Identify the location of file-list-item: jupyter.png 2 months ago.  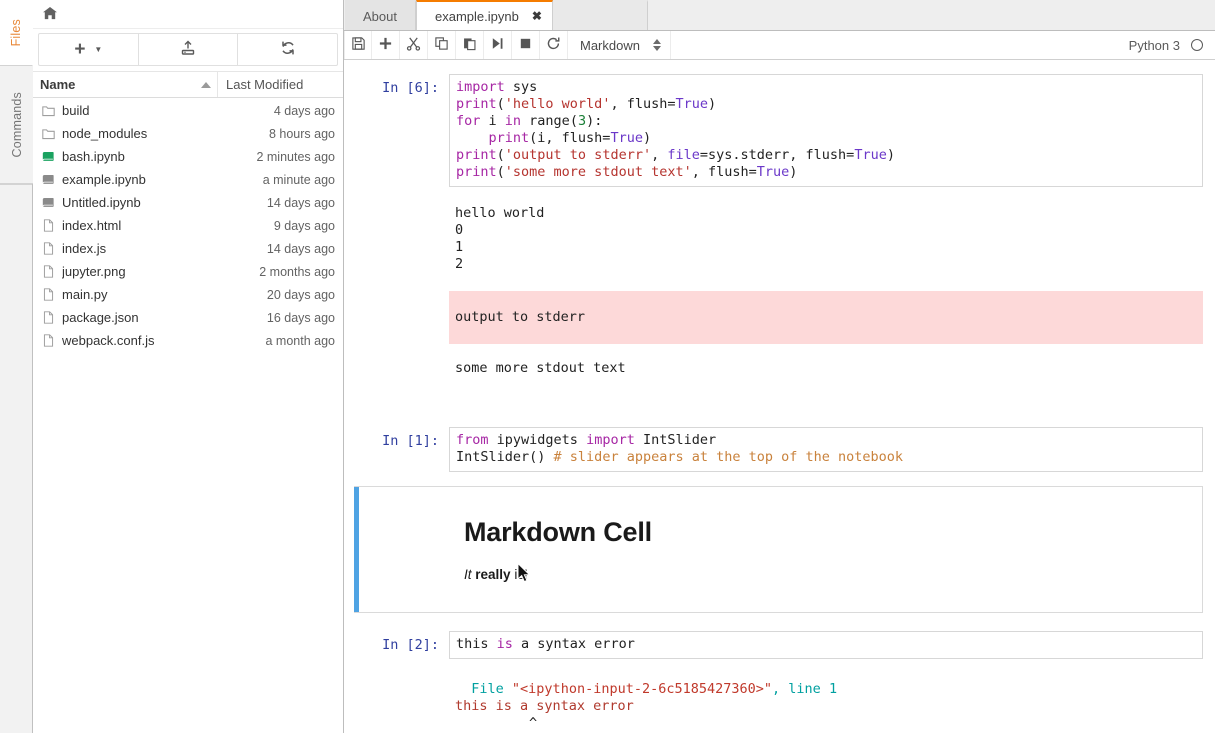
(188, 271).